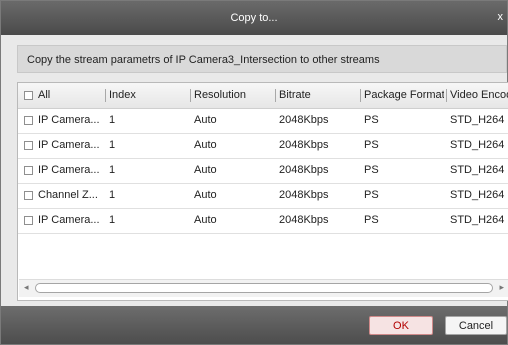 The width and height of the screenshot is (508, 345). I want to click on scroll-right-icon: ▸, so click(501, 287).